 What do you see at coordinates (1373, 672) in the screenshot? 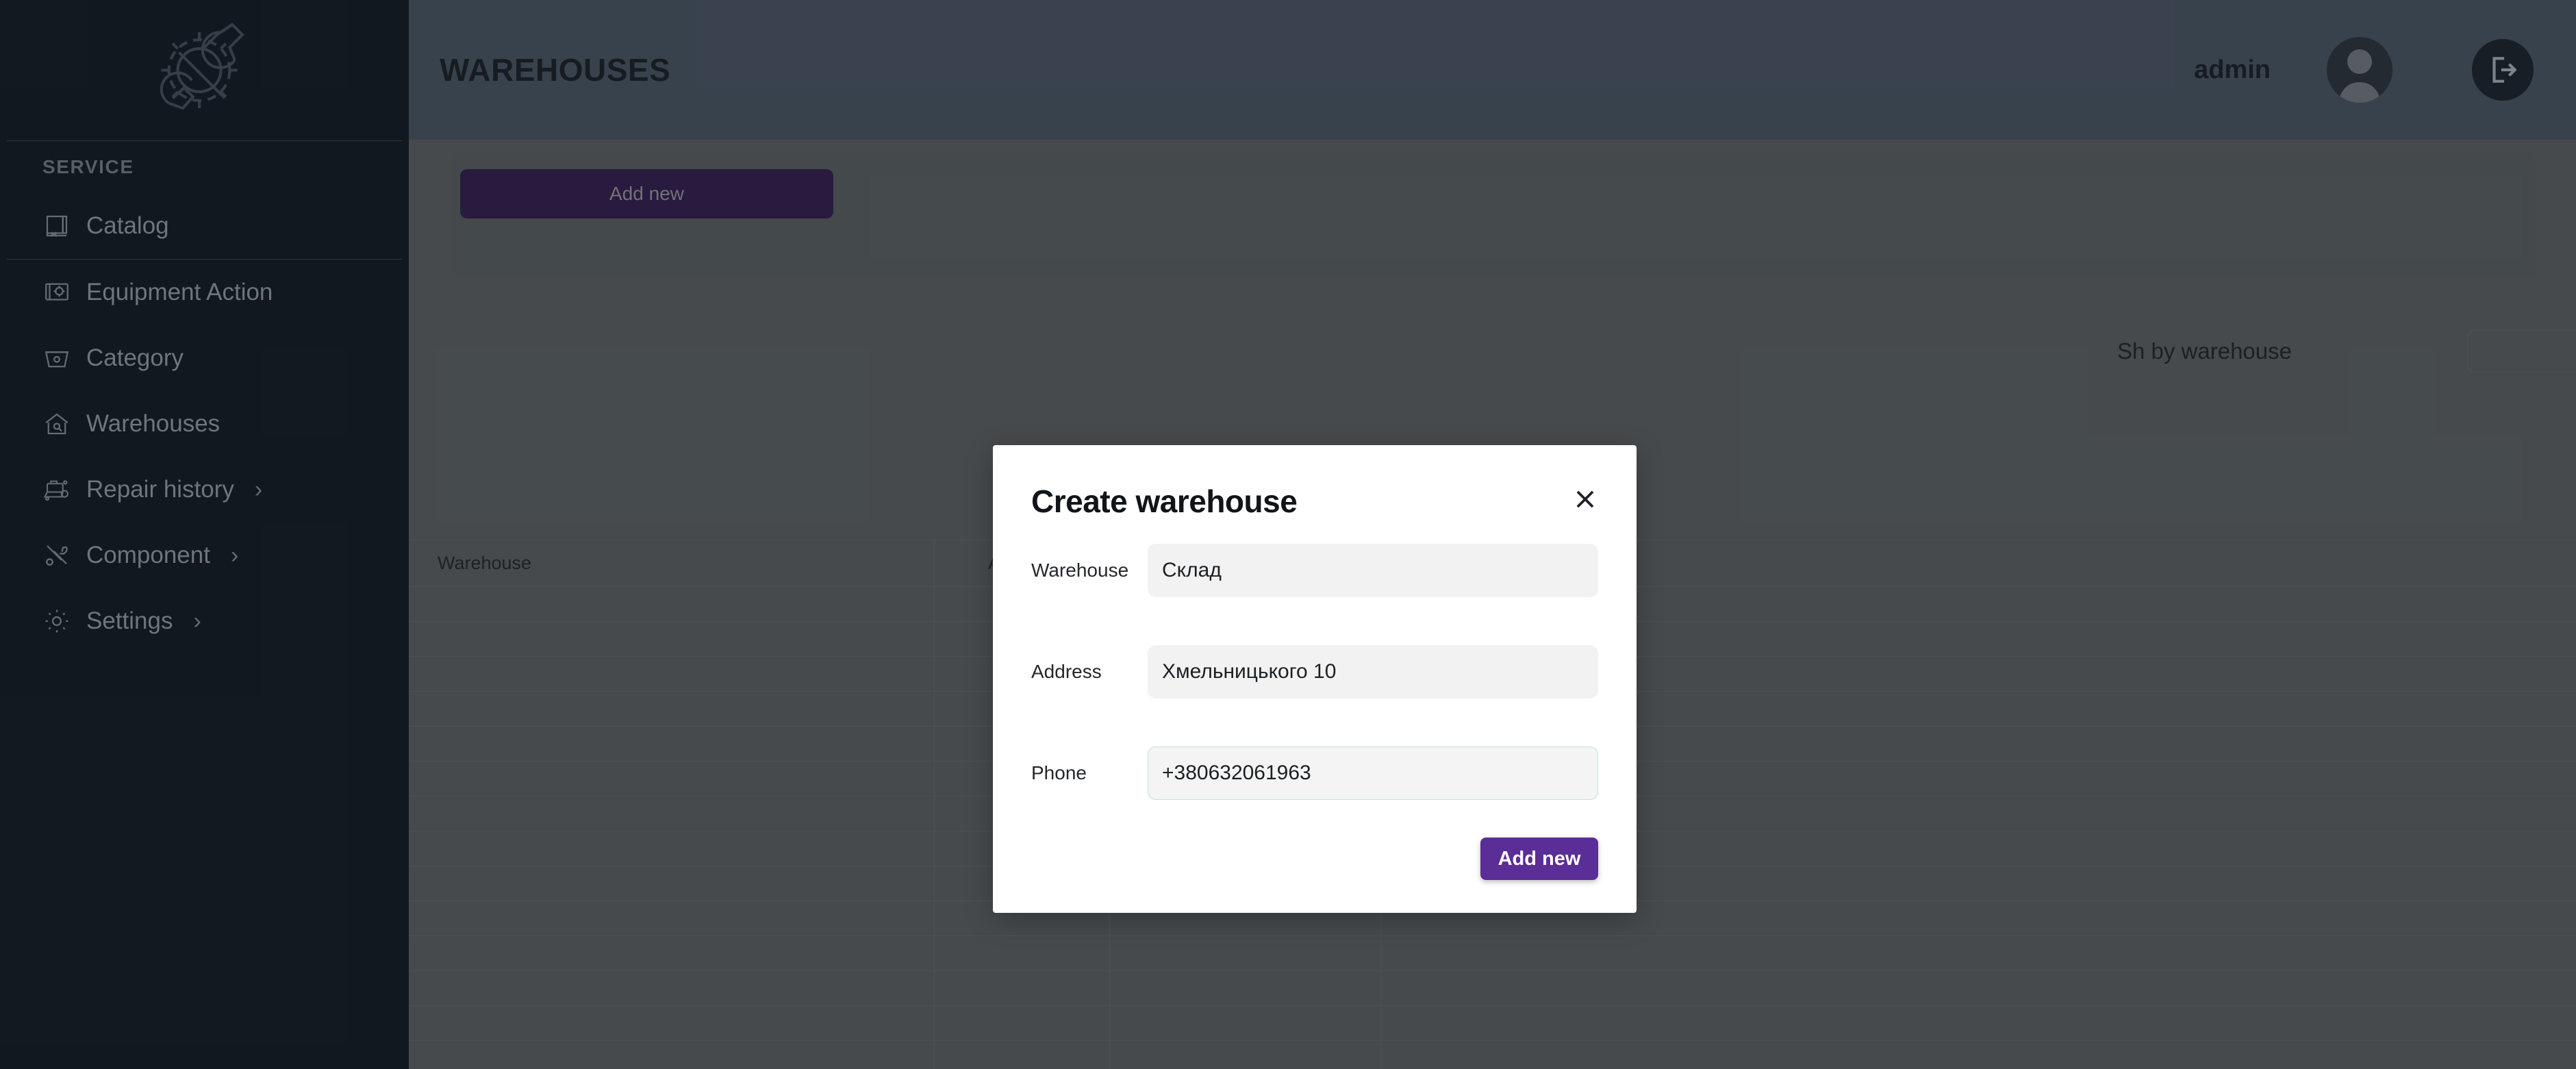
I see `address-field` at bounding box center [1373, 672].